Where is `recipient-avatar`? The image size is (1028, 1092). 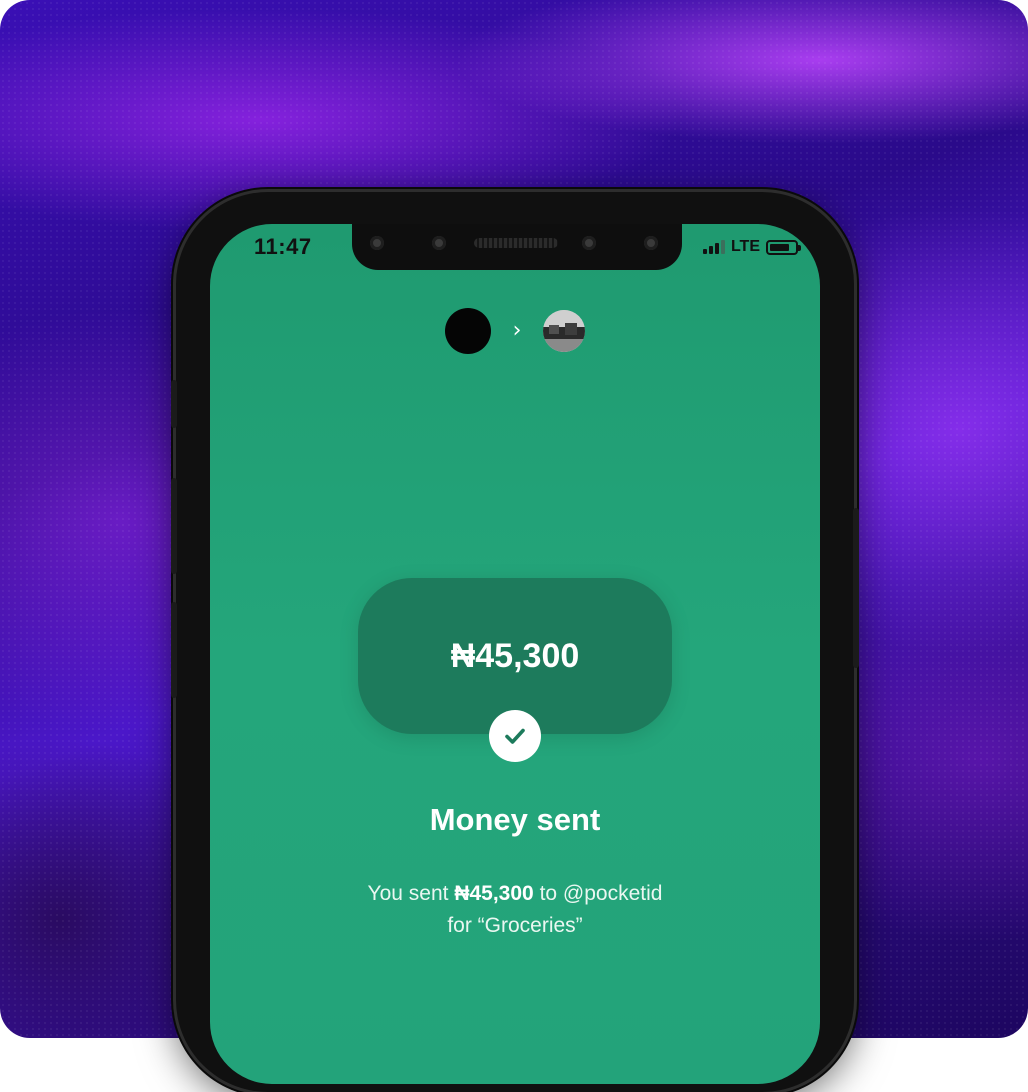 recipient-avatar is located at coordinates (564, 331).